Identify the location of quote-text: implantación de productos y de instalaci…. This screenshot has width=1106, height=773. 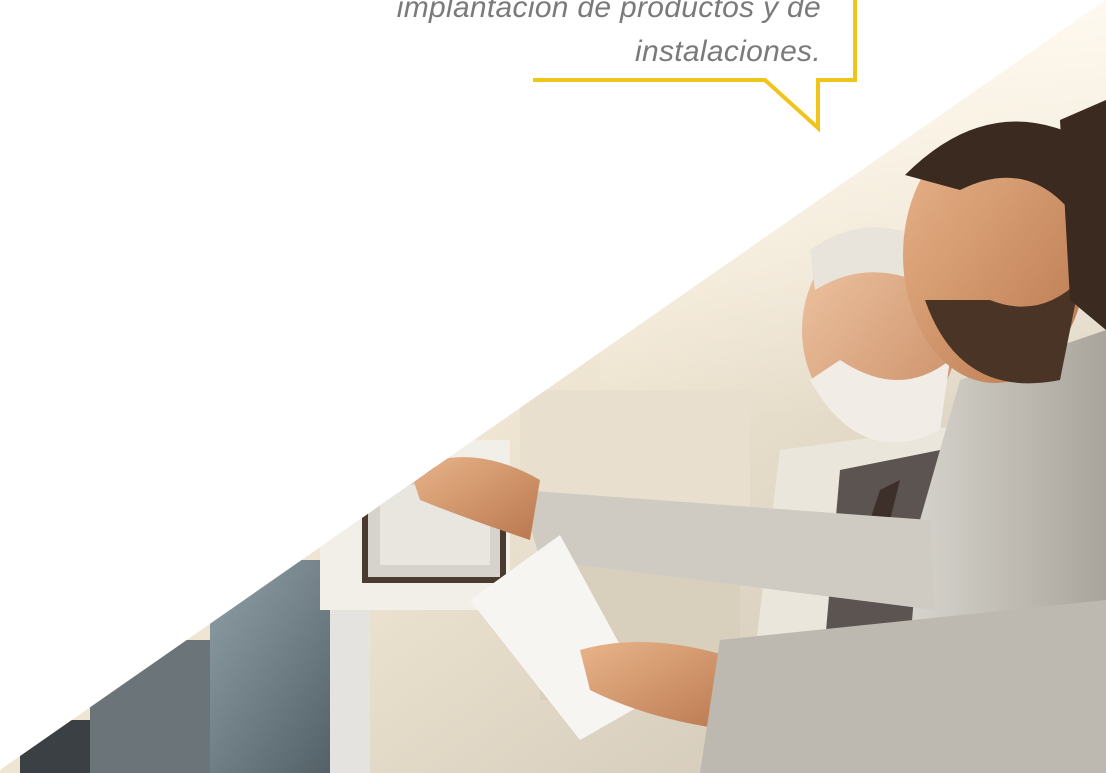
(541, 37).